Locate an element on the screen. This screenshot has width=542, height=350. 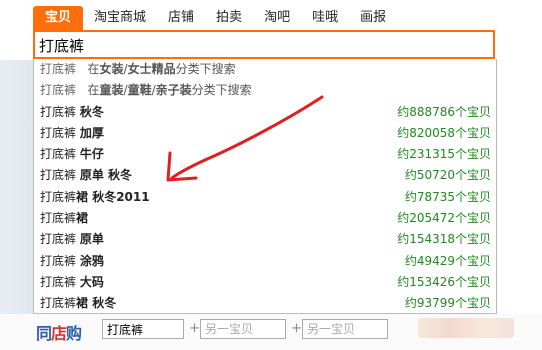
category-suggestion: 打底裤 在女装/女士精品分类下搜索 is located at coordinates (265, 69).